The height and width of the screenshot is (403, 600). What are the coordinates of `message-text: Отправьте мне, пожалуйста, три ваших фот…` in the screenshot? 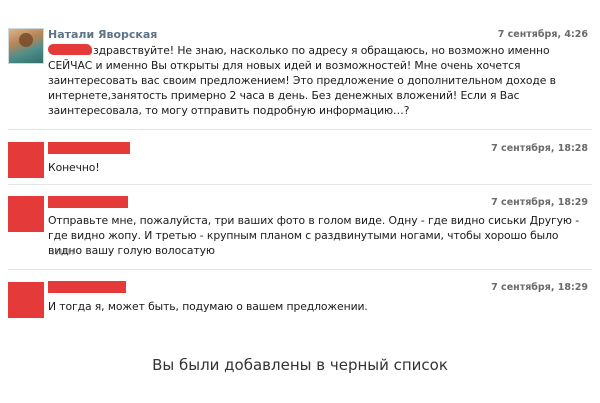 It's located at (314, 235).